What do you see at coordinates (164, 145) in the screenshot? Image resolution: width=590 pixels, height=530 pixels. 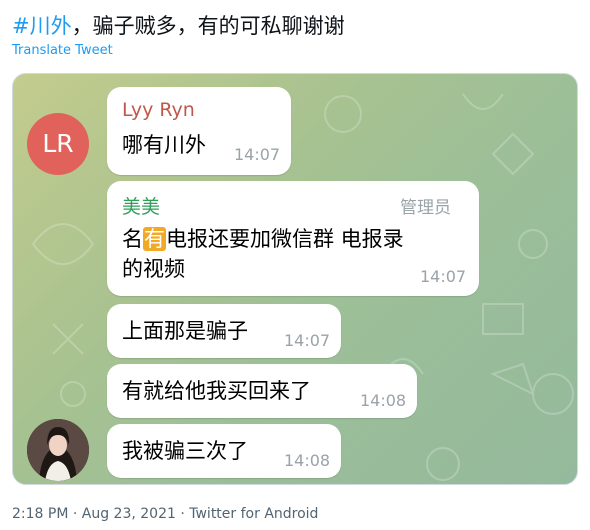 I see `message-text: 哪有川外` at bounding box center [164, 145].